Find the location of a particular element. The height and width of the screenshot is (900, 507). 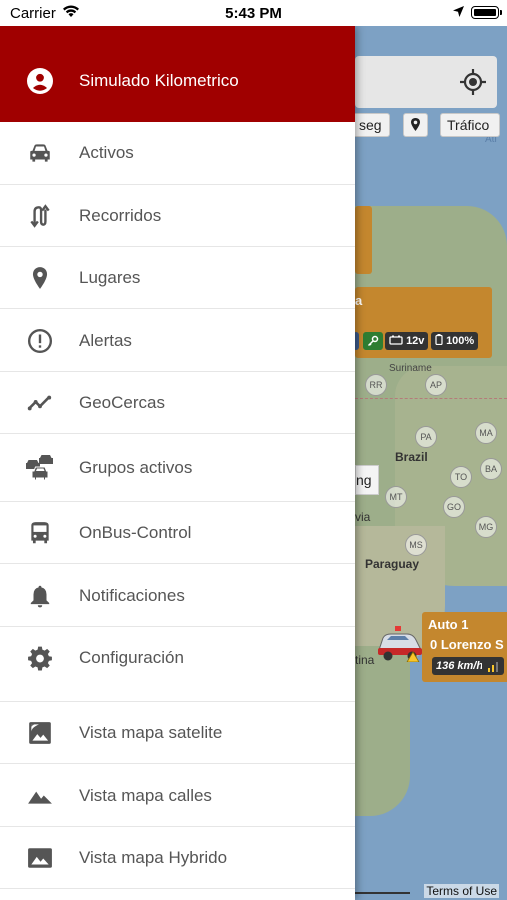

drawer-title: Simulado Kilometrico is located at coordinates (159, 80).